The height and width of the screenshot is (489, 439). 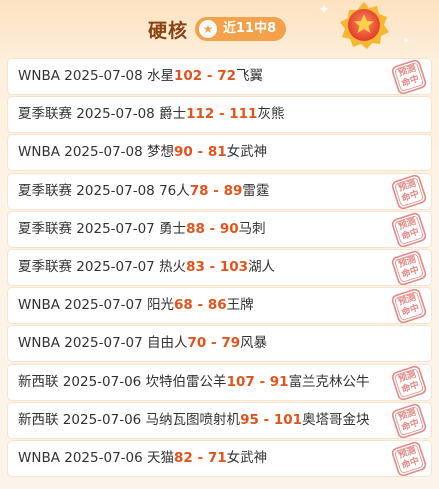 I want to click on match-summary: 夏季联赛 2025-07-07 热火83 - 103湖人, so click(x=146, y=267).